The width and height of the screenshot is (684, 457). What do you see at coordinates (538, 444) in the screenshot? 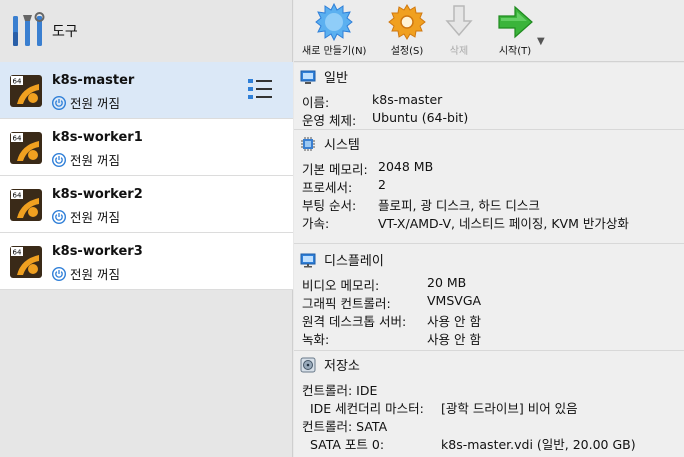
I see `detail-value: k8s-master.vdi (일반, 20.00 GB)` at bounding box center [538, 444].